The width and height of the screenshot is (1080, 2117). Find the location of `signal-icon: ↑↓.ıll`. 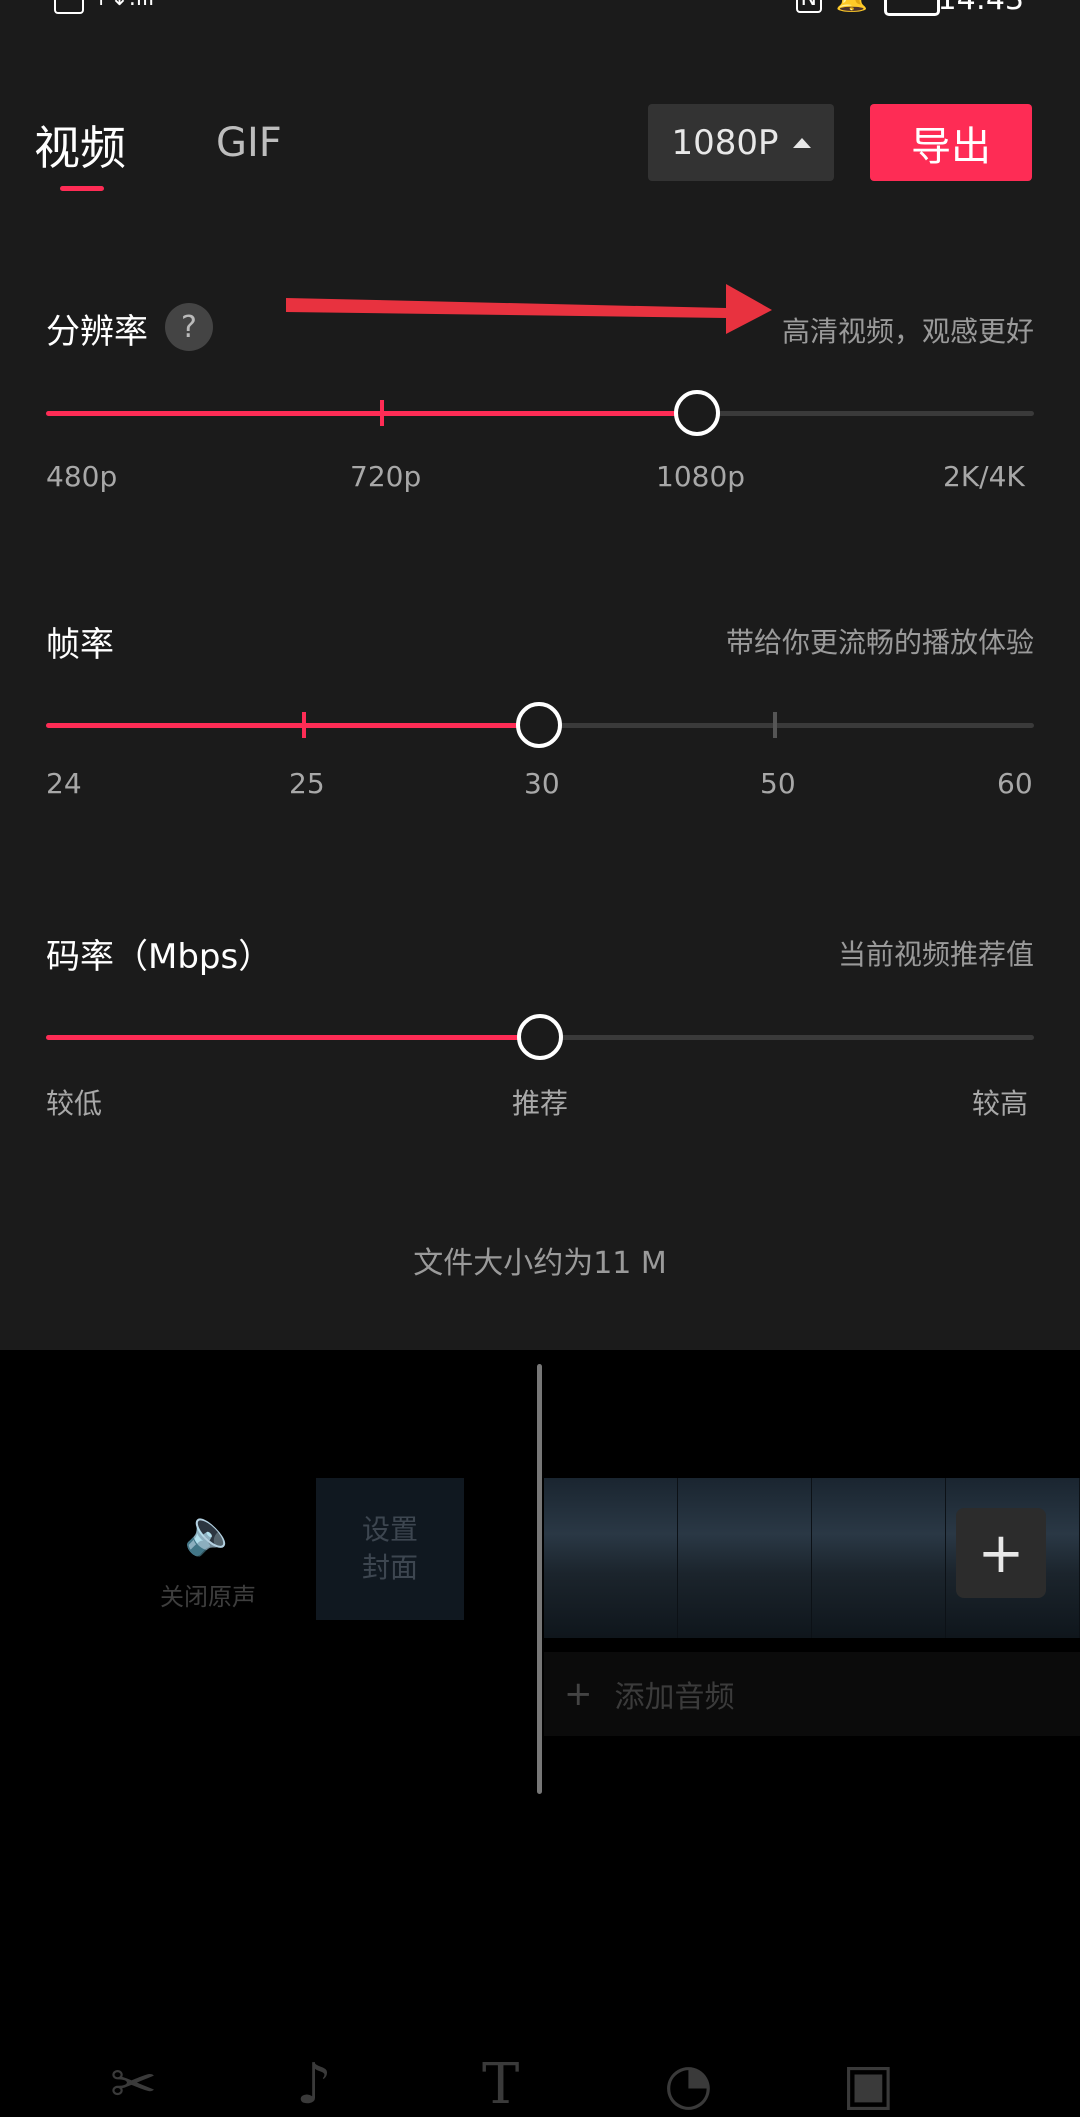

signal-icon: ↑↓.ıll is located at coordinates (123, 5).